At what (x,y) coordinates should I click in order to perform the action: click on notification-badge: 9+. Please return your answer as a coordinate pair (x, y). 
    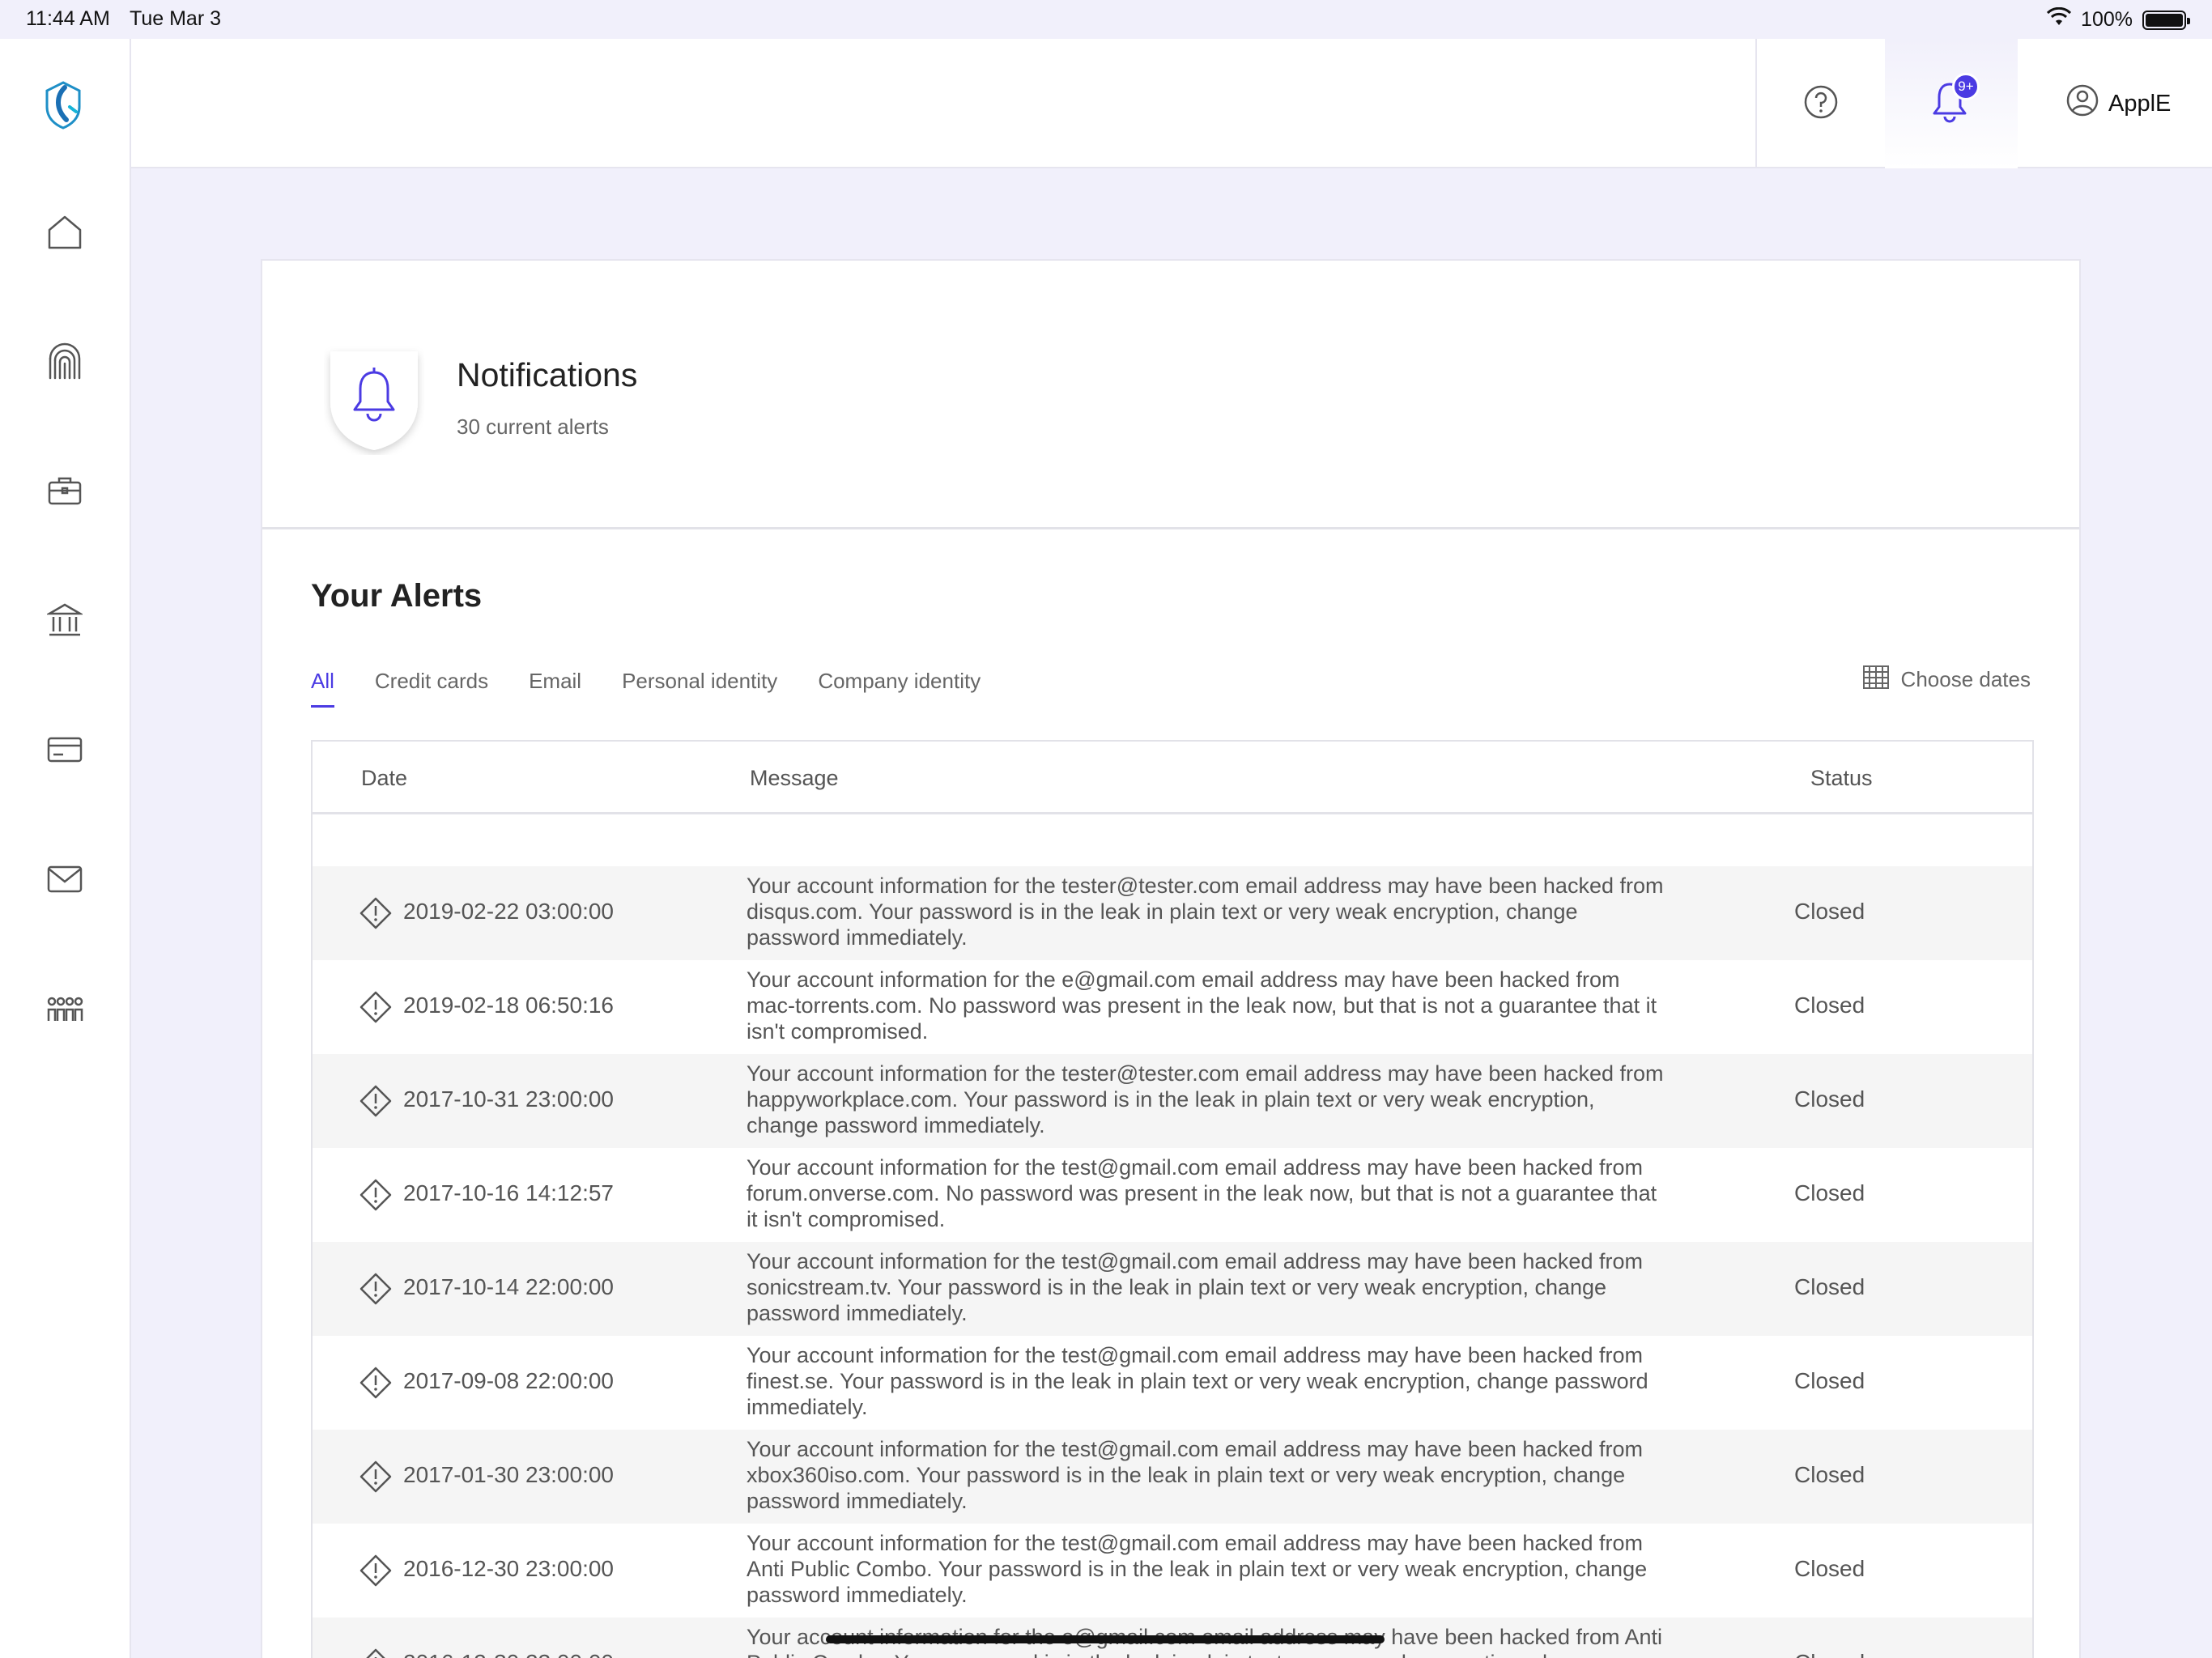
    Looking at the image, I should click on (1966, 86).